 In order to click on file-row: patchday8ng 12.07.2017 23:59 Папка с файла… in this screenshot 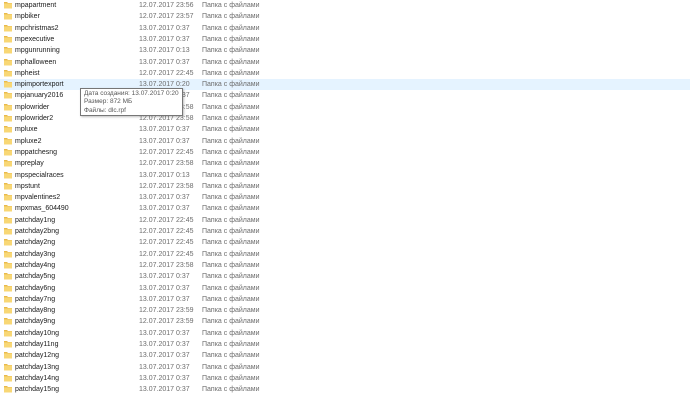, I will do `click(345, 310)`.